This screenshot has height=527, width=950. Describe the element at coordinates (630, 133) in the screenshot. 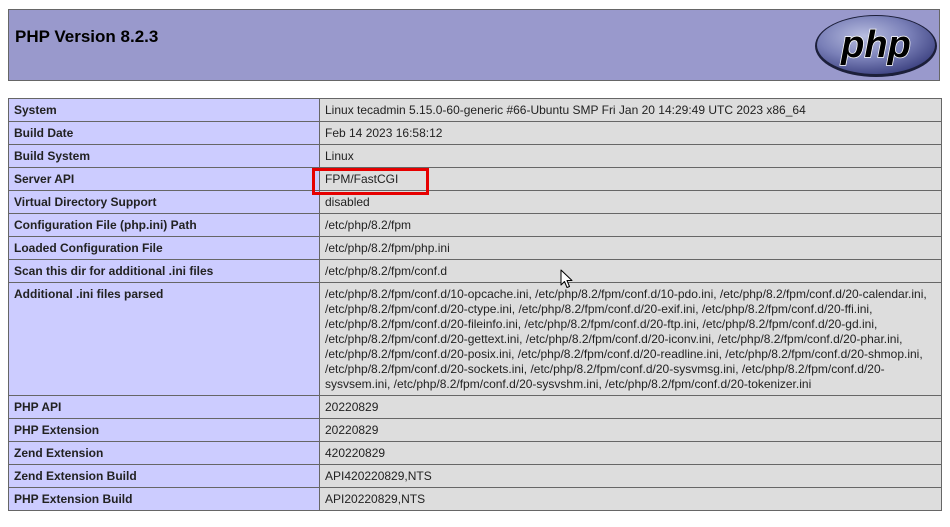

I see `row-value: Feb 14 2023 16:58:12` at that location.